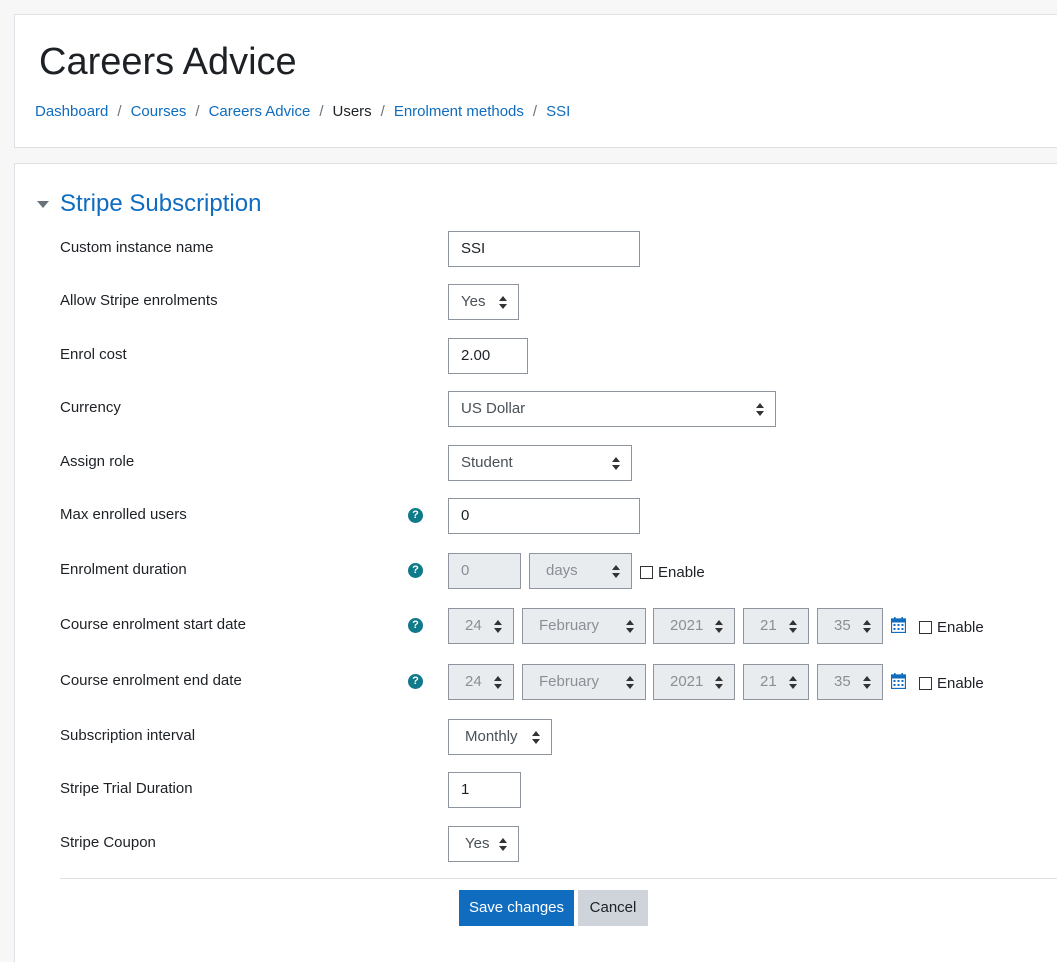 This screenshot has height=962, width=1057. I want to click on currency-select: US Dollar, so click(612, 409).